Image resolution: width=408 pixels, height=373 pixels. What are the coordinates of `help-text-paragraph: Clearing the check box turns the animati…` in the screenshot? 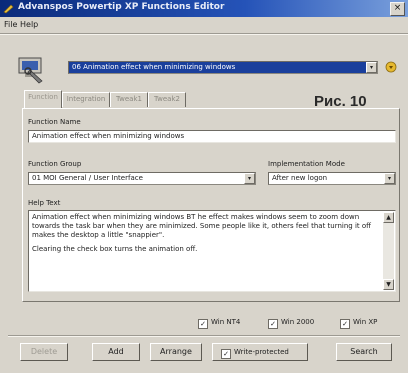 It's located at (115, 249).